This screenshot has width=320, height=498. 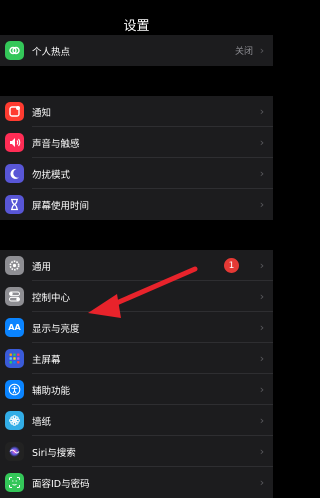 I want to click on row-personal-hotspot: 个人热点 关闭 ›, so click(x=136, y=50).